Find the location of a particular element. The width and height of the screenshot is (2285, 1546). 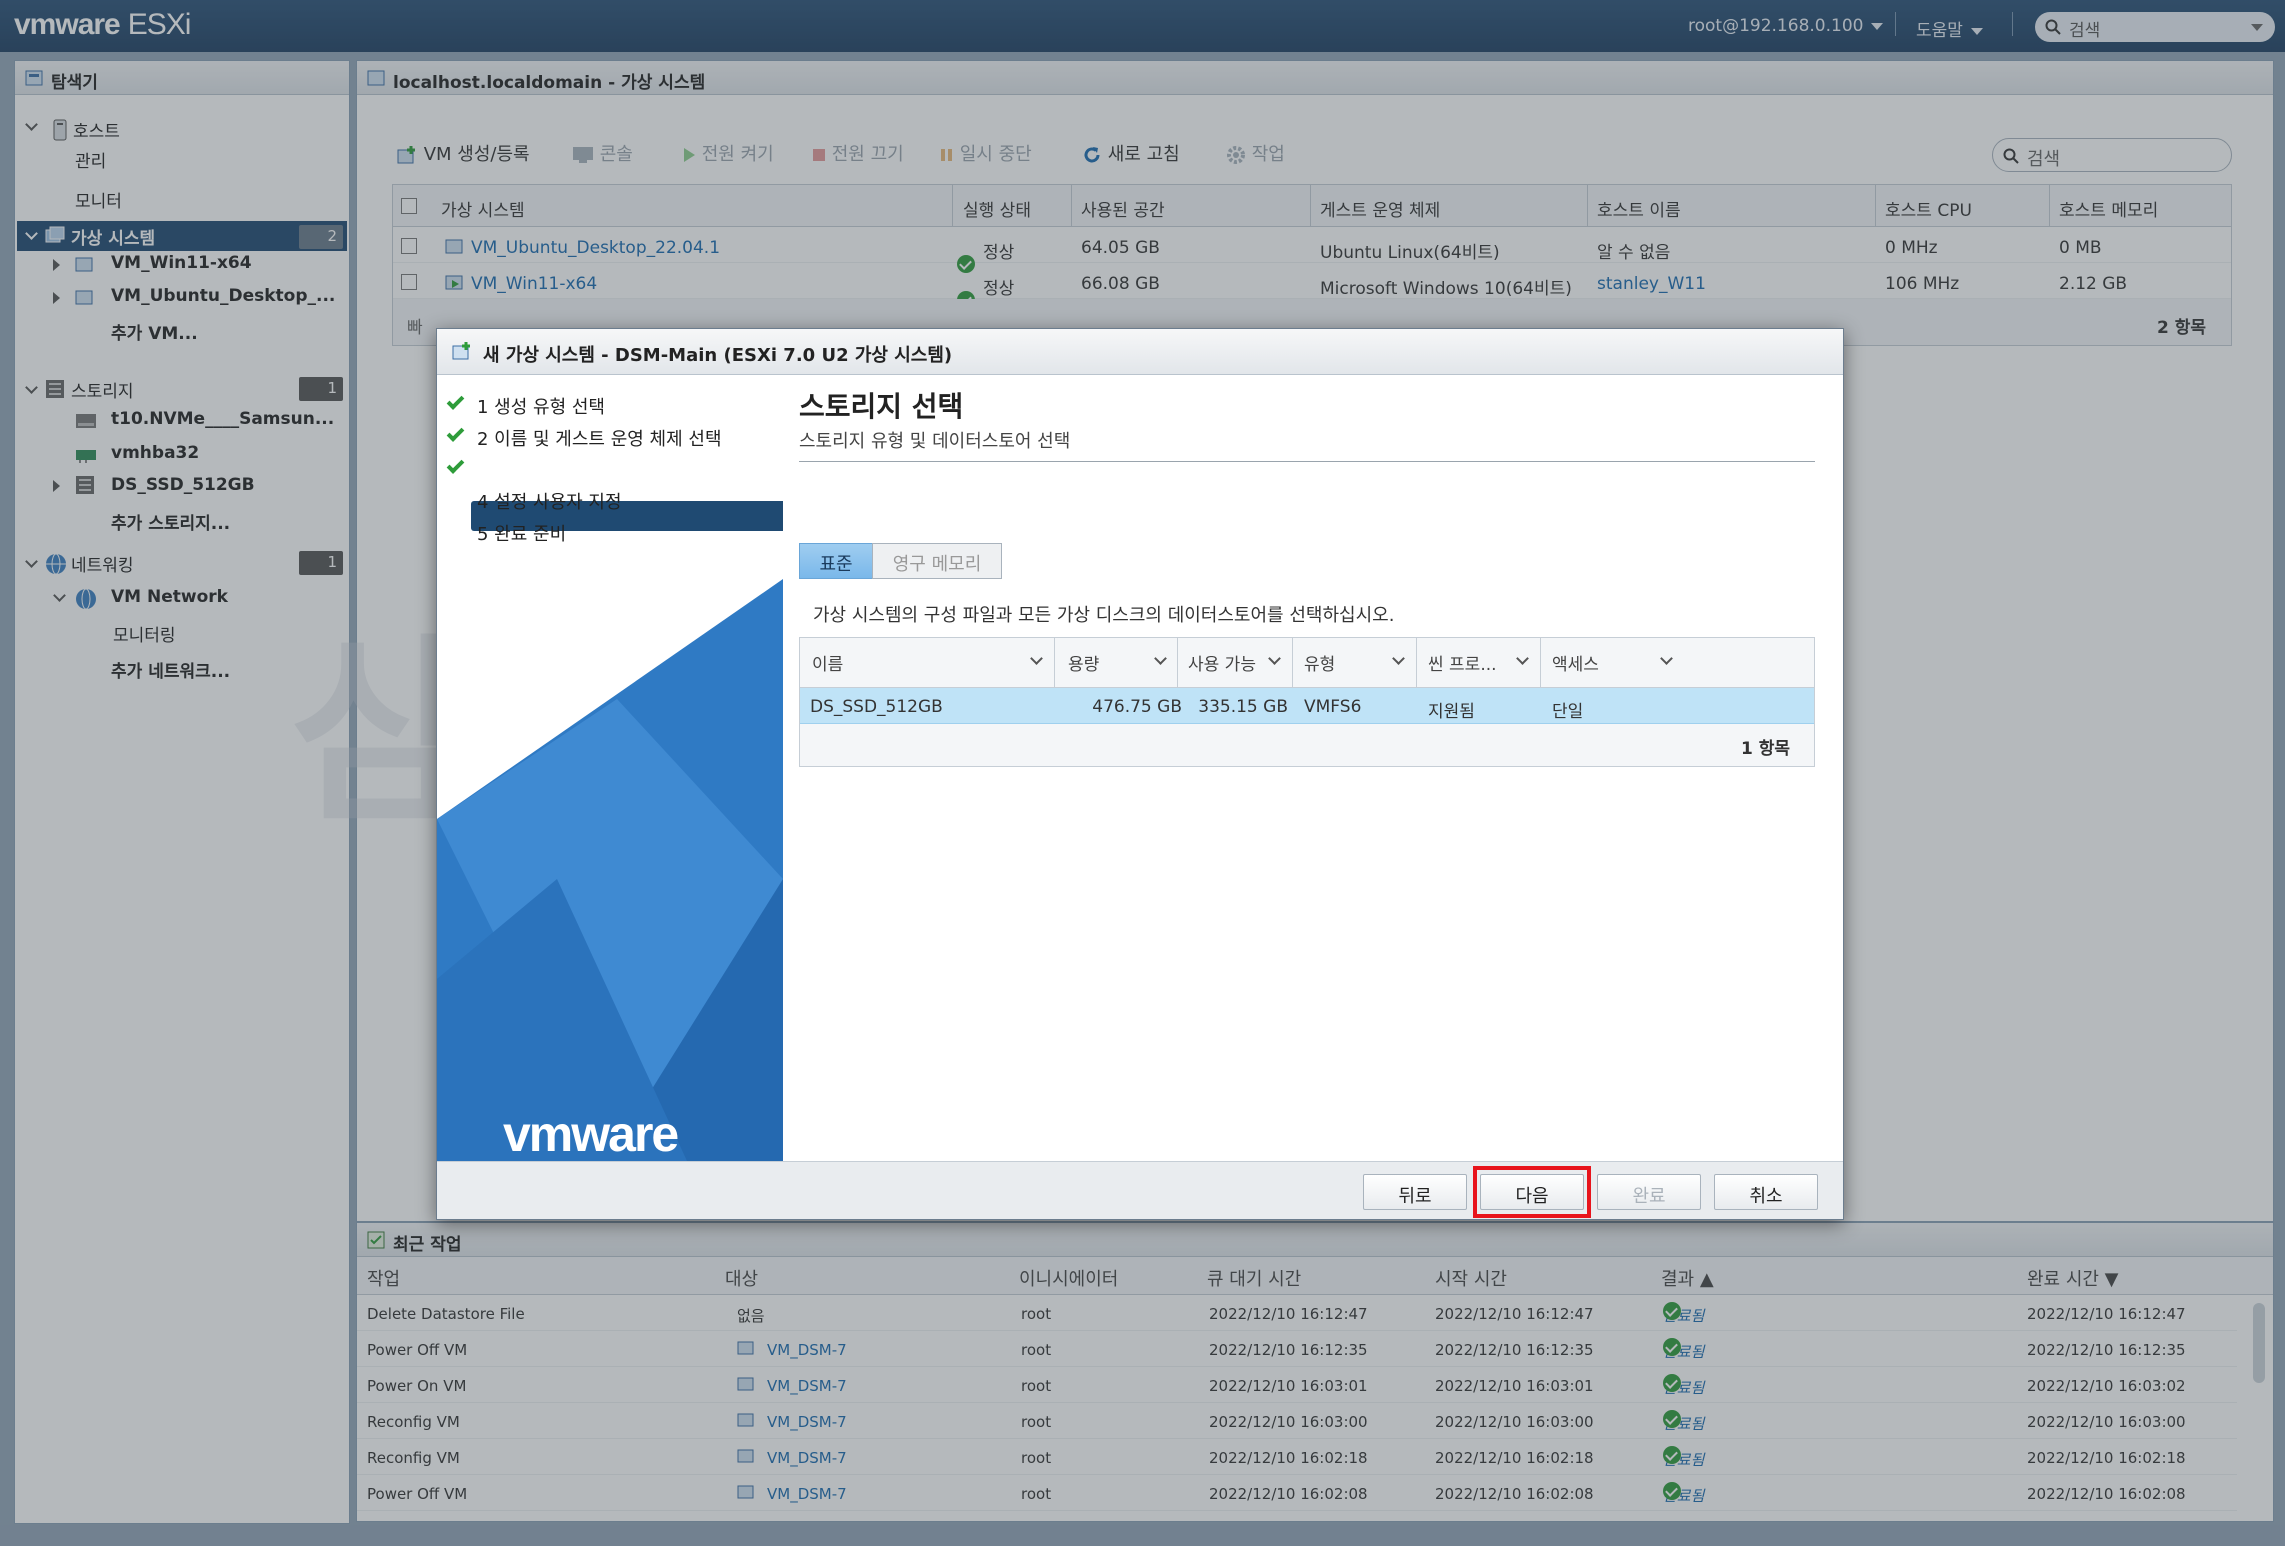

vmware-banner is located at coordinates (610, 870).